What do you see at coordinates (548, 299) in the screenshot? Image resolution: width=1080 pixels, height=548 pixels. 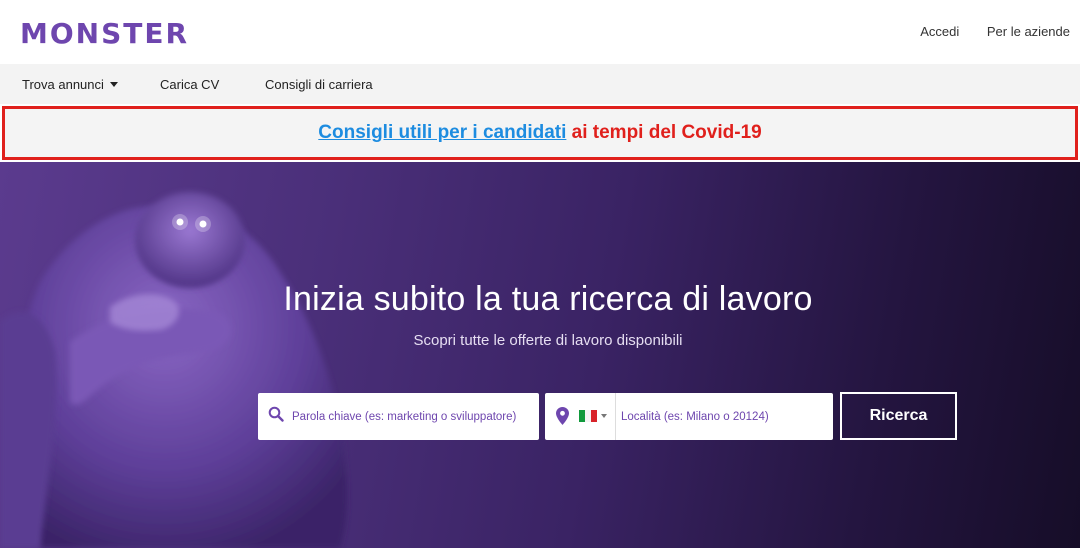 I see `hero-title: Inizia subito la tua ricerca di lavoro` at bounding box center [548, 299].